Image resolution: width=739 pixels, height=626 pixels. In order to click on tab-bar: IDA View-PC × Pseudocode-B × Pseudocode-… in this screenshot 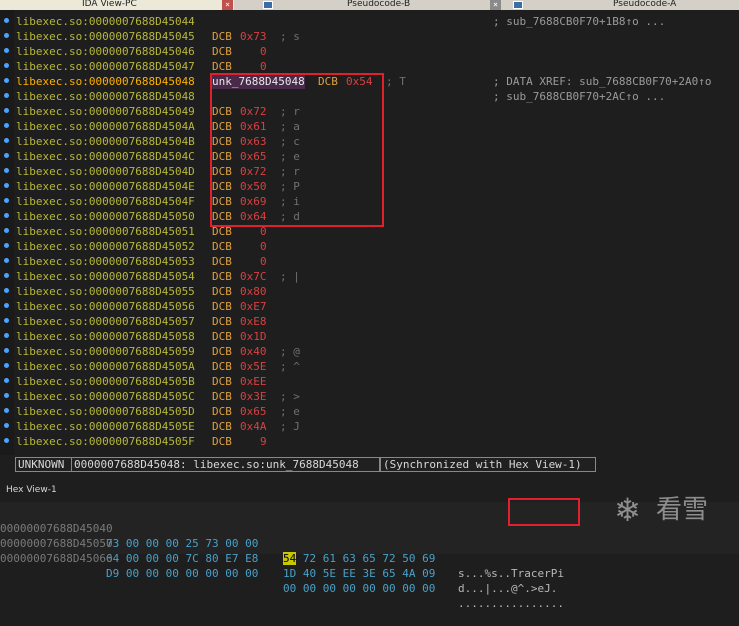, I will do `click(369, 5)`.